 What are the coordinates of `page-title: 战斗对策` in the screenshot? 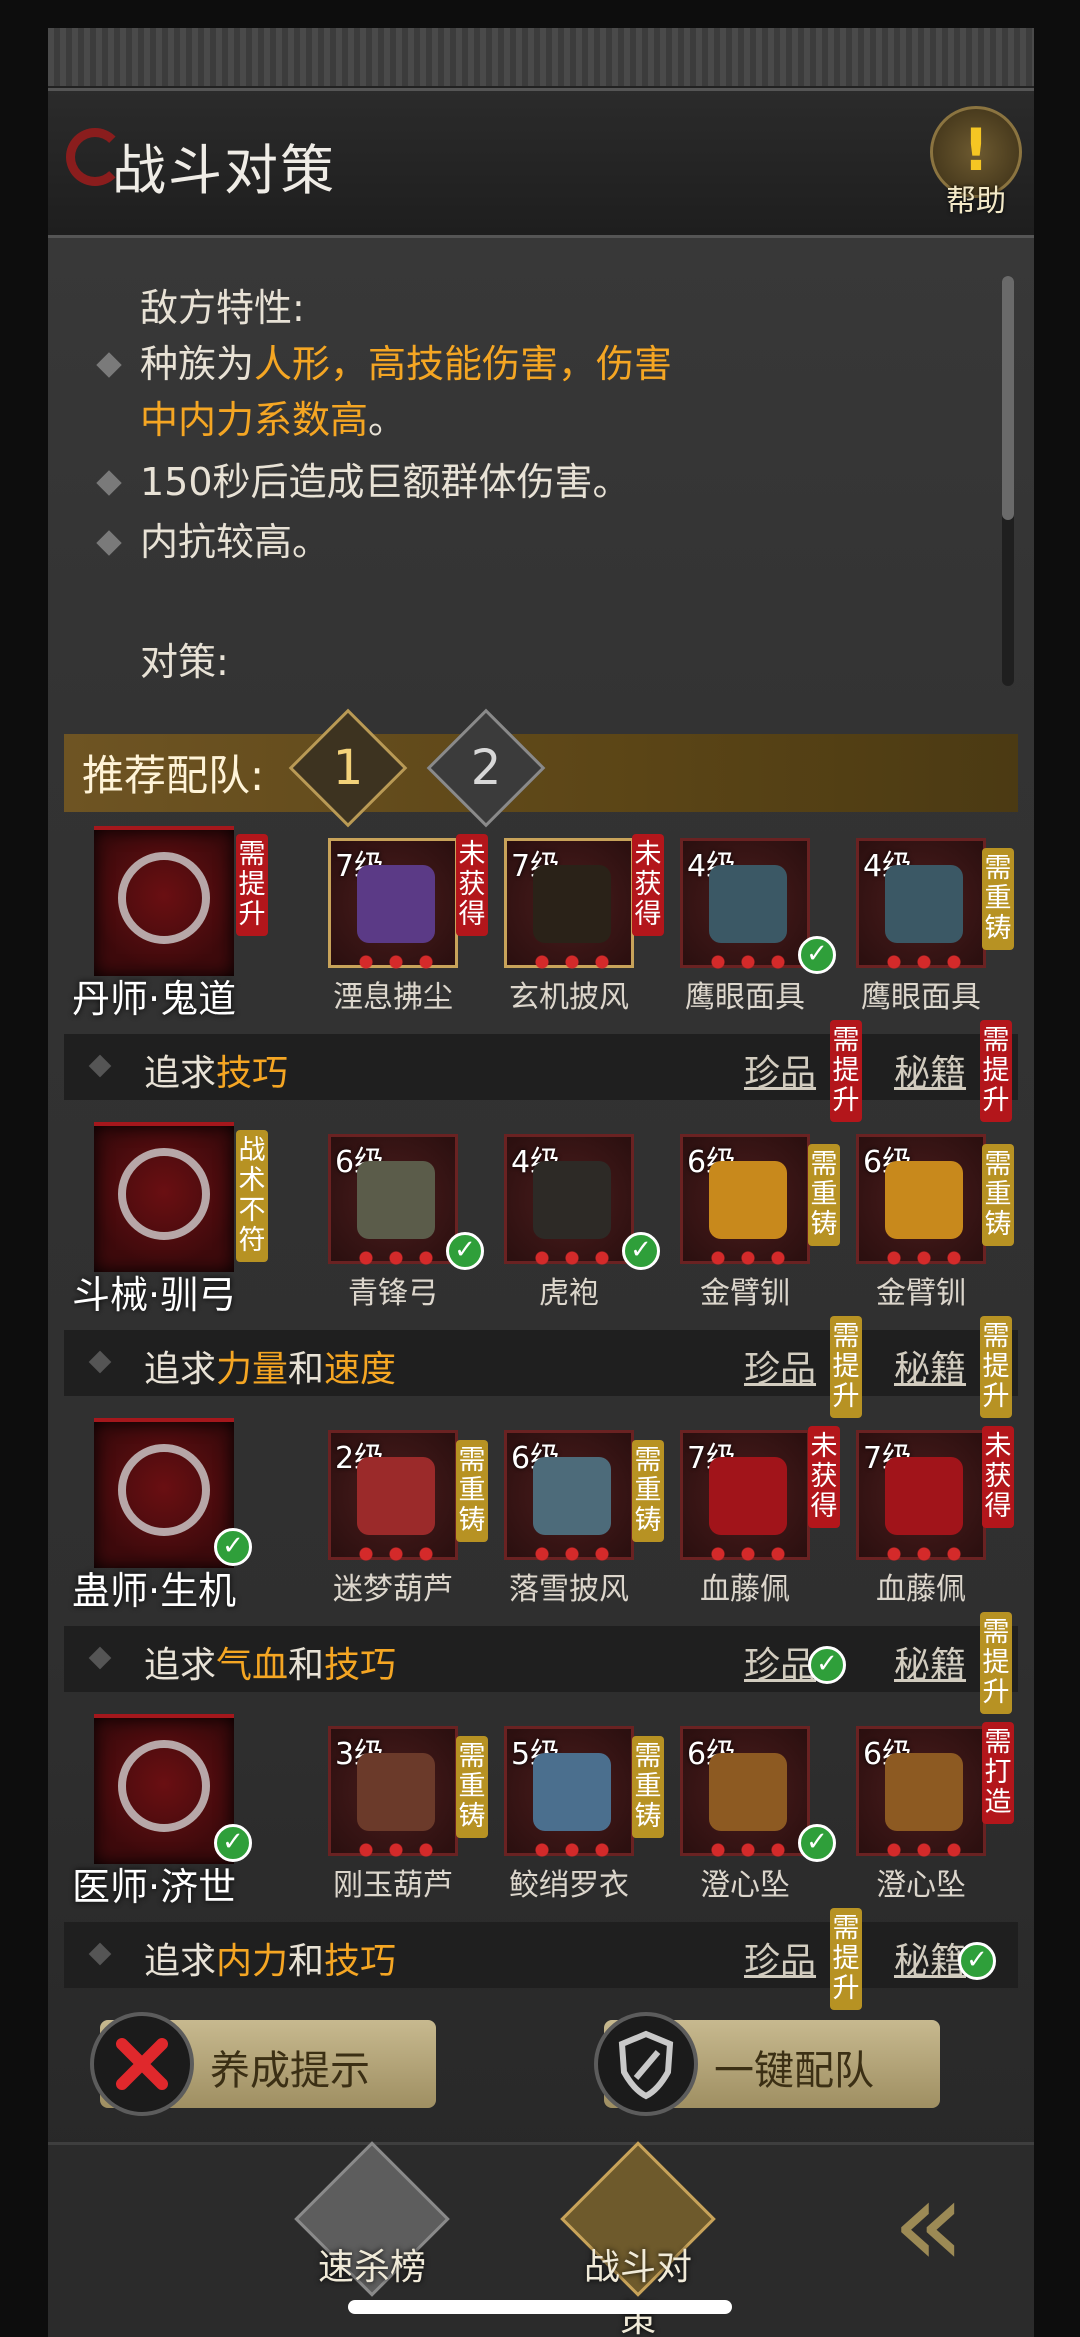 It's located at (224, 170).